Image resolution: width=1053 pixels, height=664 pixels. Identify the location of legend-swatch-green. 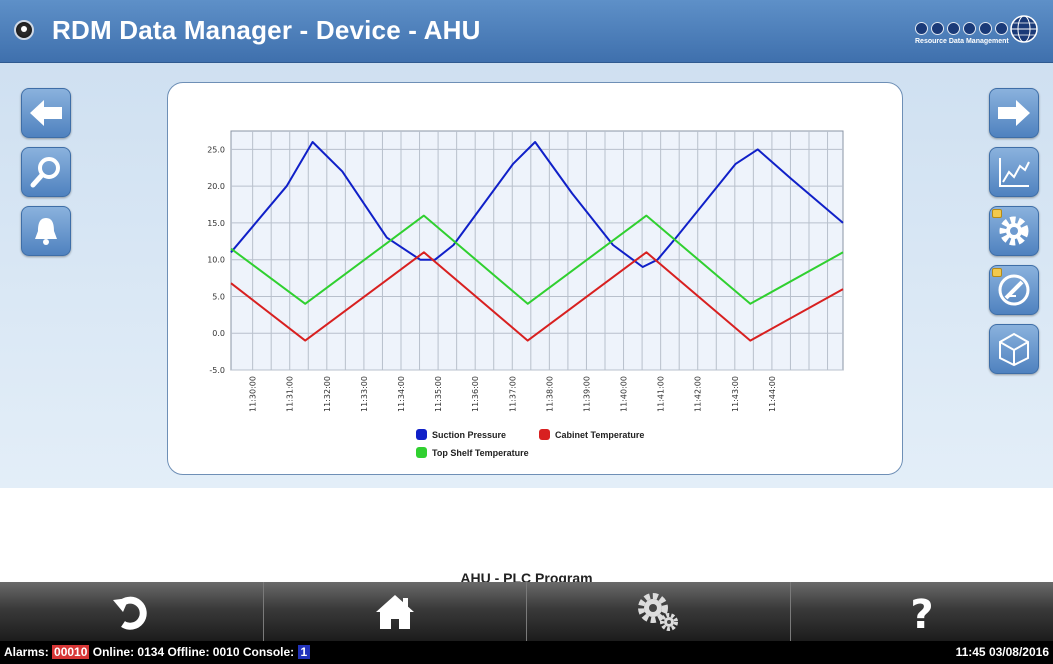
(421, 452).